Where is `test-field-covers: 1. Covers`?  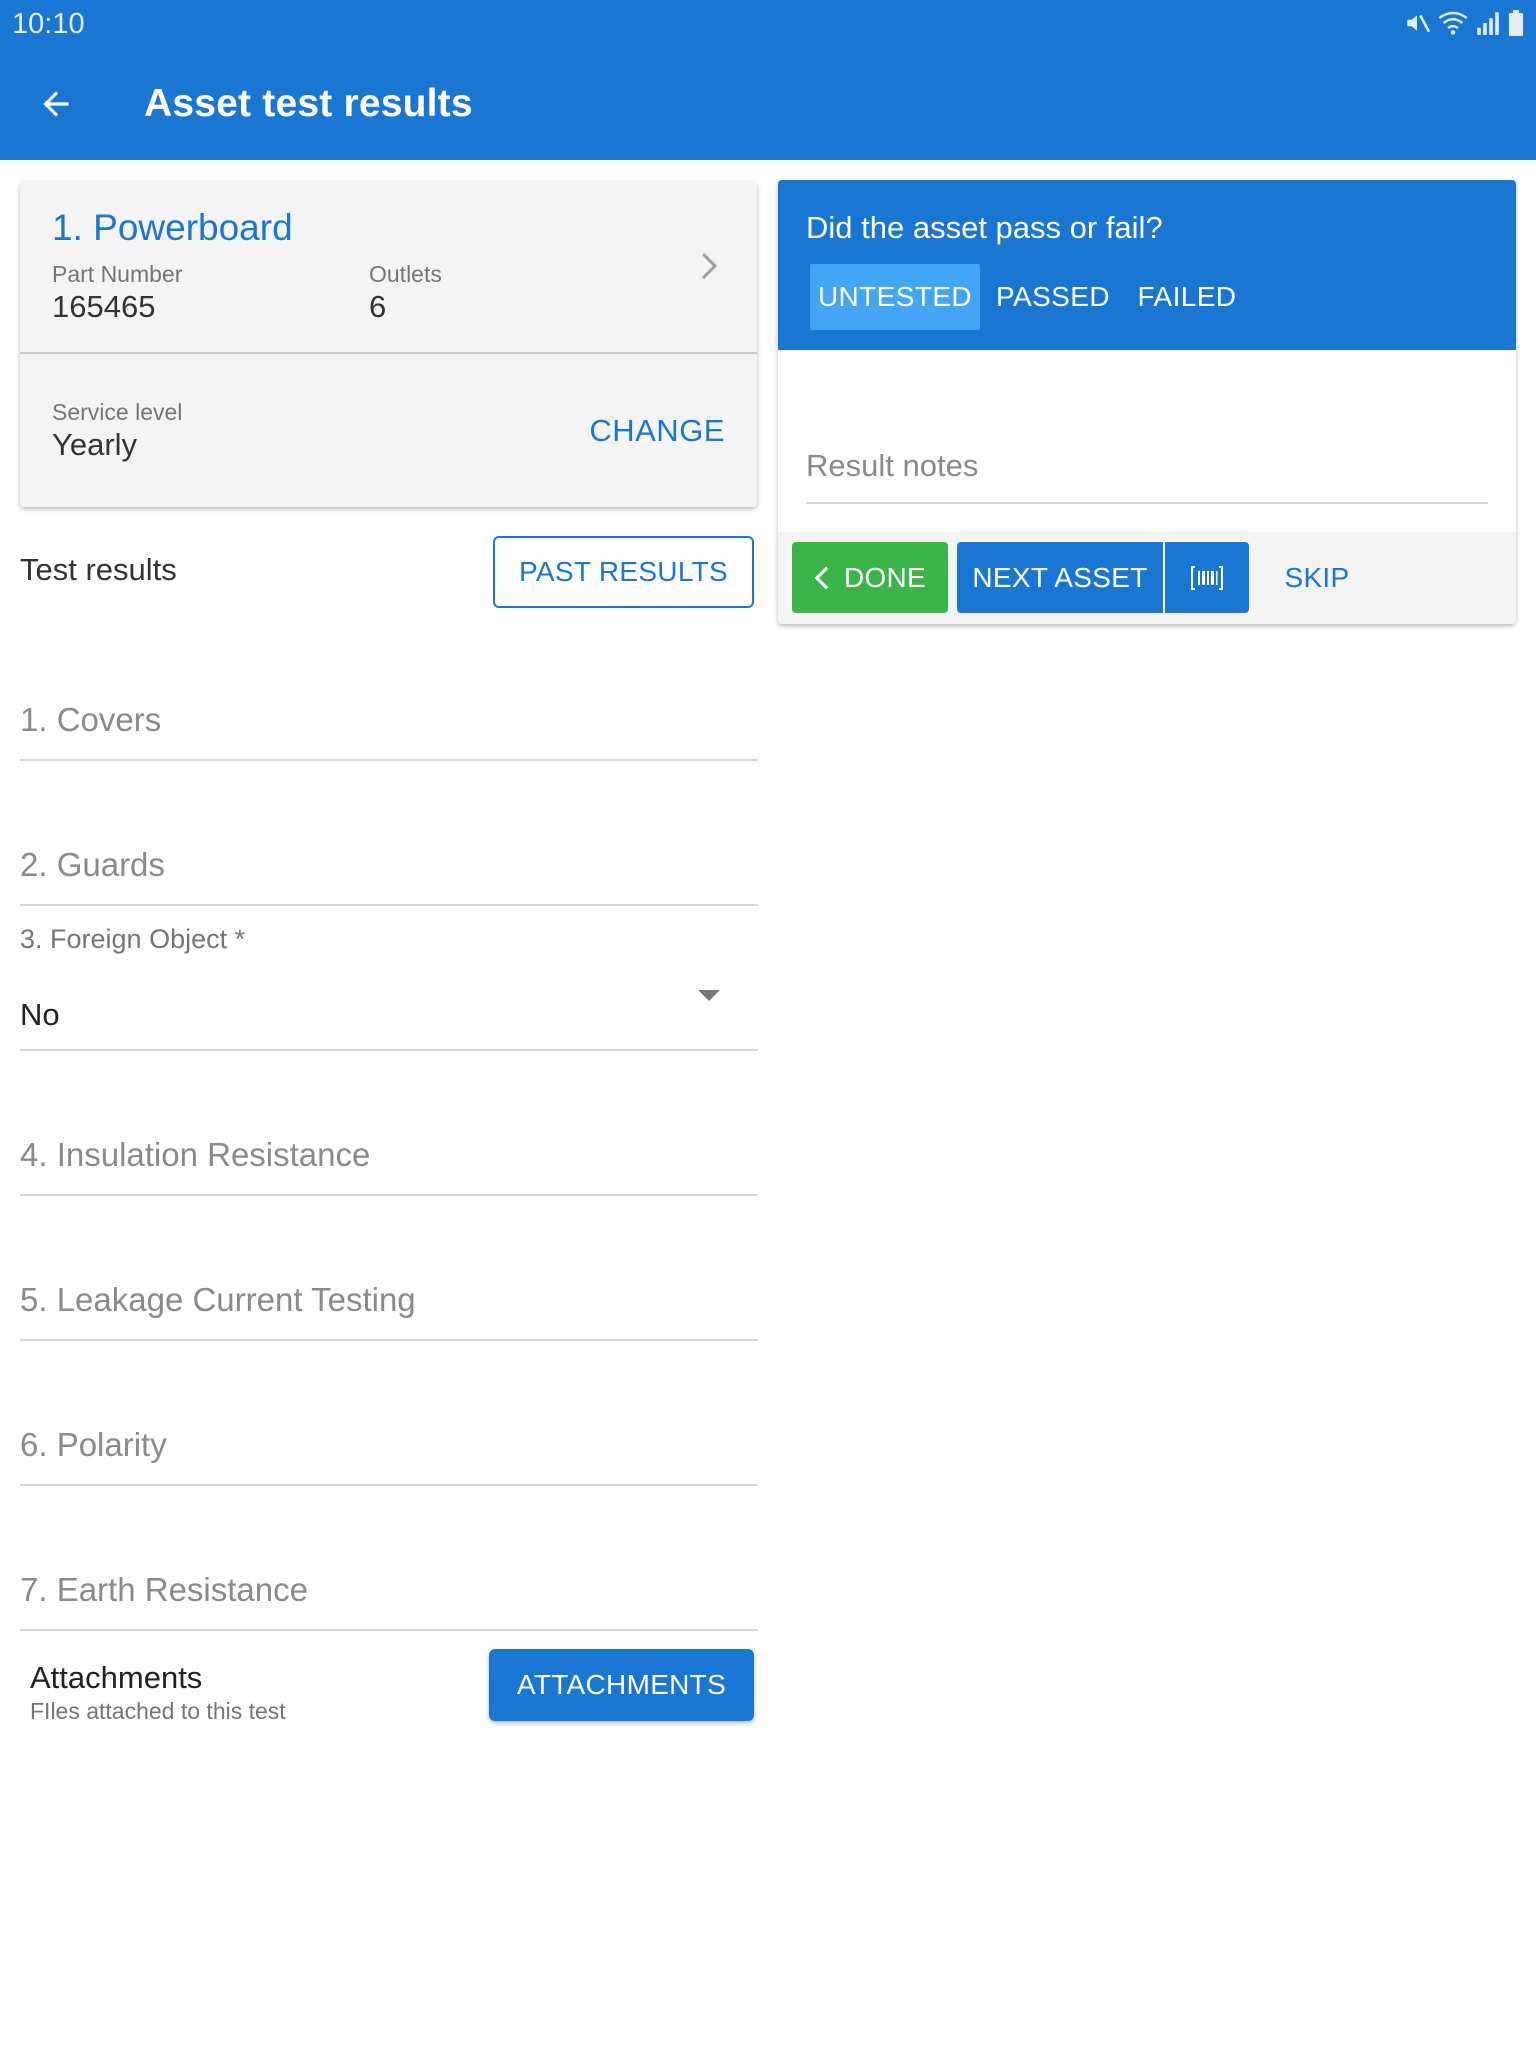 test-field-covers: 1. Covers is located at coordinates (389, 688).